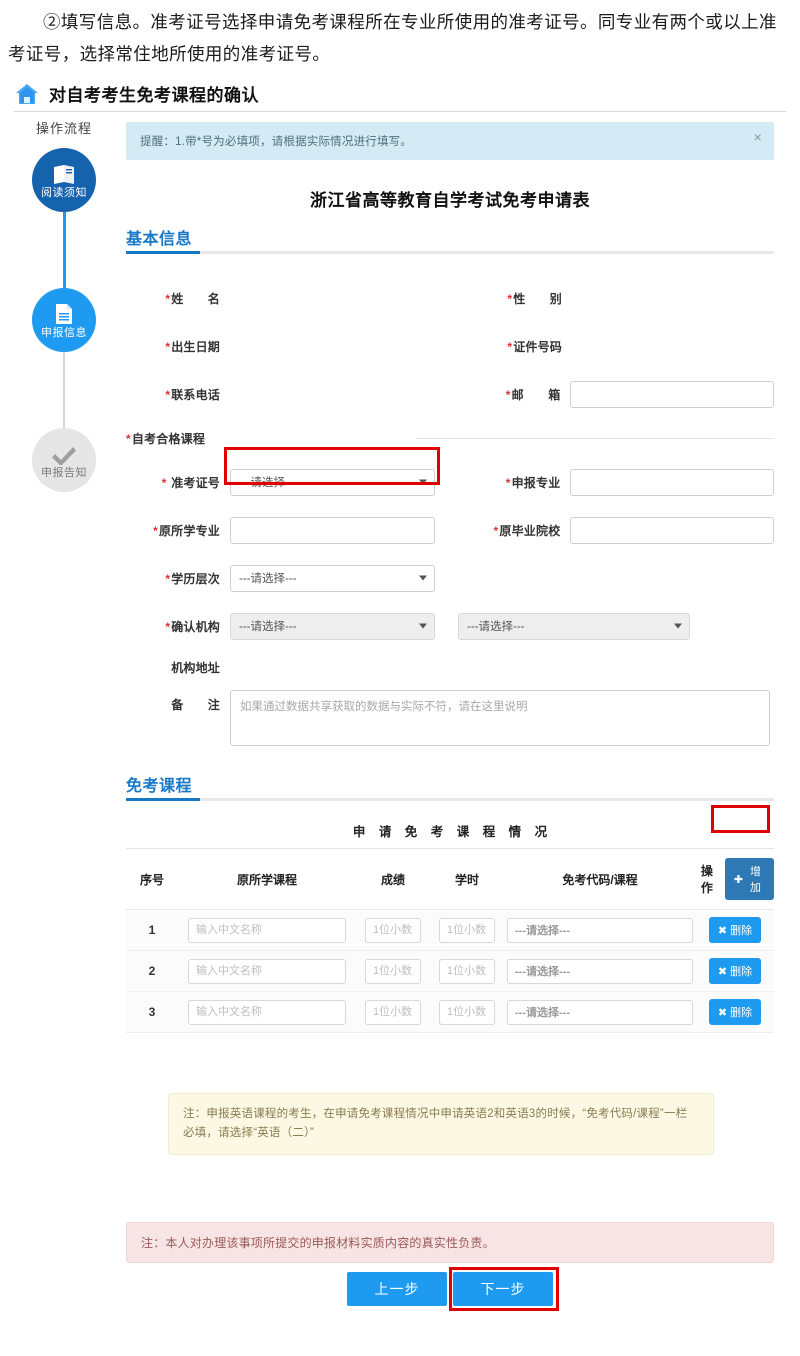 Image resolution: width=800 pixels, height=1356 pixels. I want to click on row-divider, so click(595, 438).